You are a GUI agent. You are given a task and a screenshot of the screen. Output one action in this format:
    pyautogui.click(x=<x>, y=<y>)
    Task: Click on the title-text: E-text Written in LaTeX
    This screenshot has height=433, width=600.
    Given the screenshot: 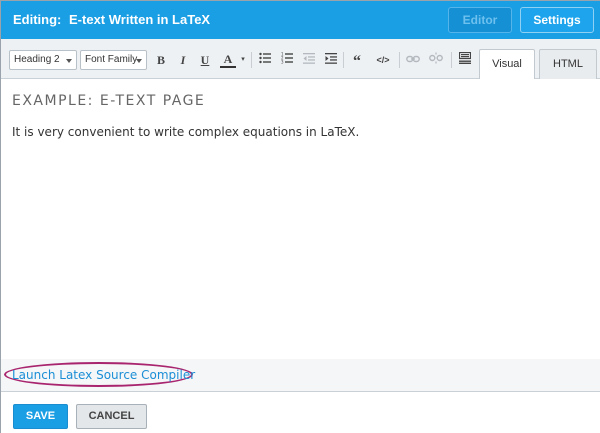 What is the action you would take?
    pyautogui.click(x=140, y=19)
    